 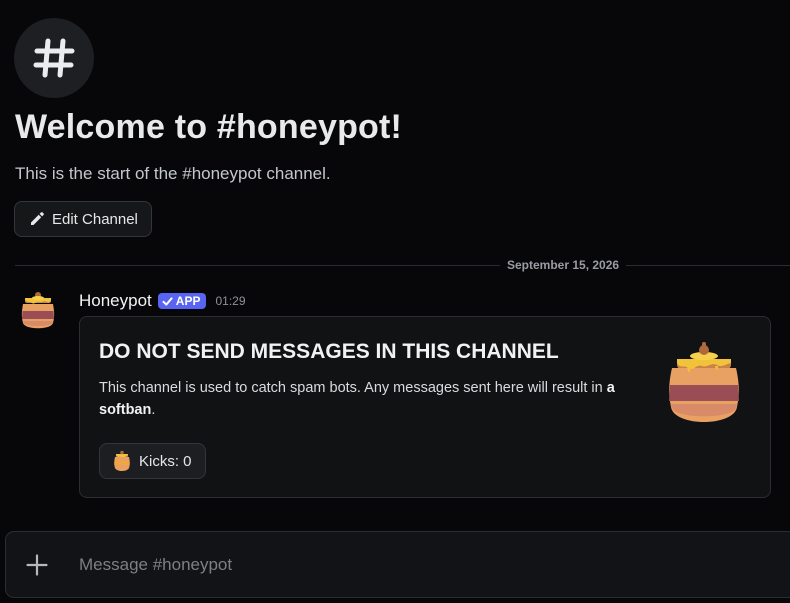 I want to click on kicks-label: Kicks: 0, so click(x=165, y=461).